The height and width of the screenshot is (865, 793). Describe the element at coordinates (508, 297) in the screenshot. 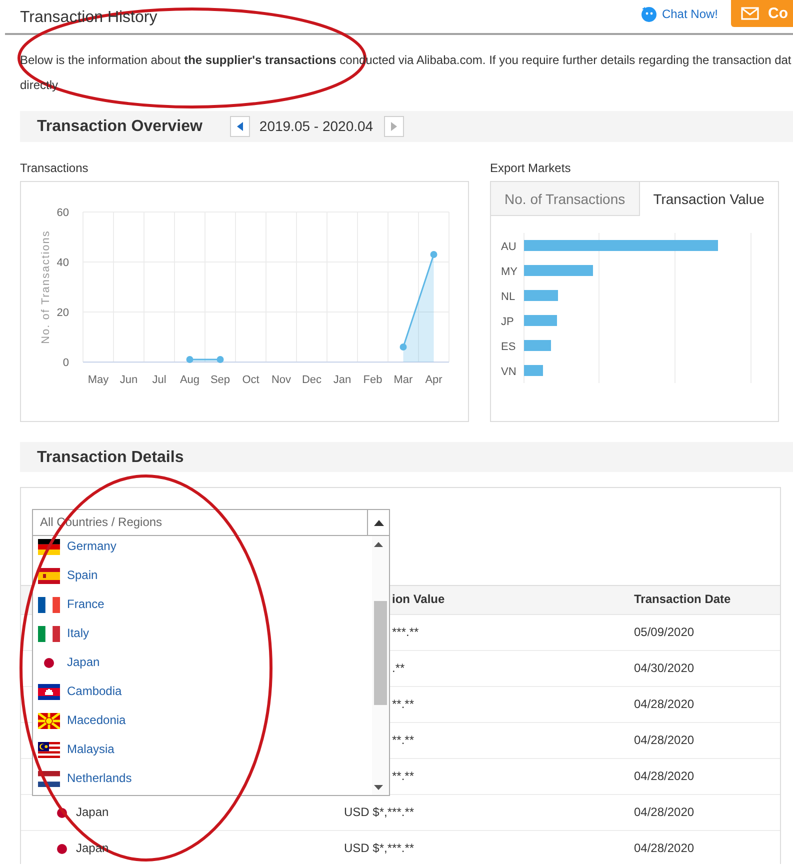

I see `category-label: NL` at that location.